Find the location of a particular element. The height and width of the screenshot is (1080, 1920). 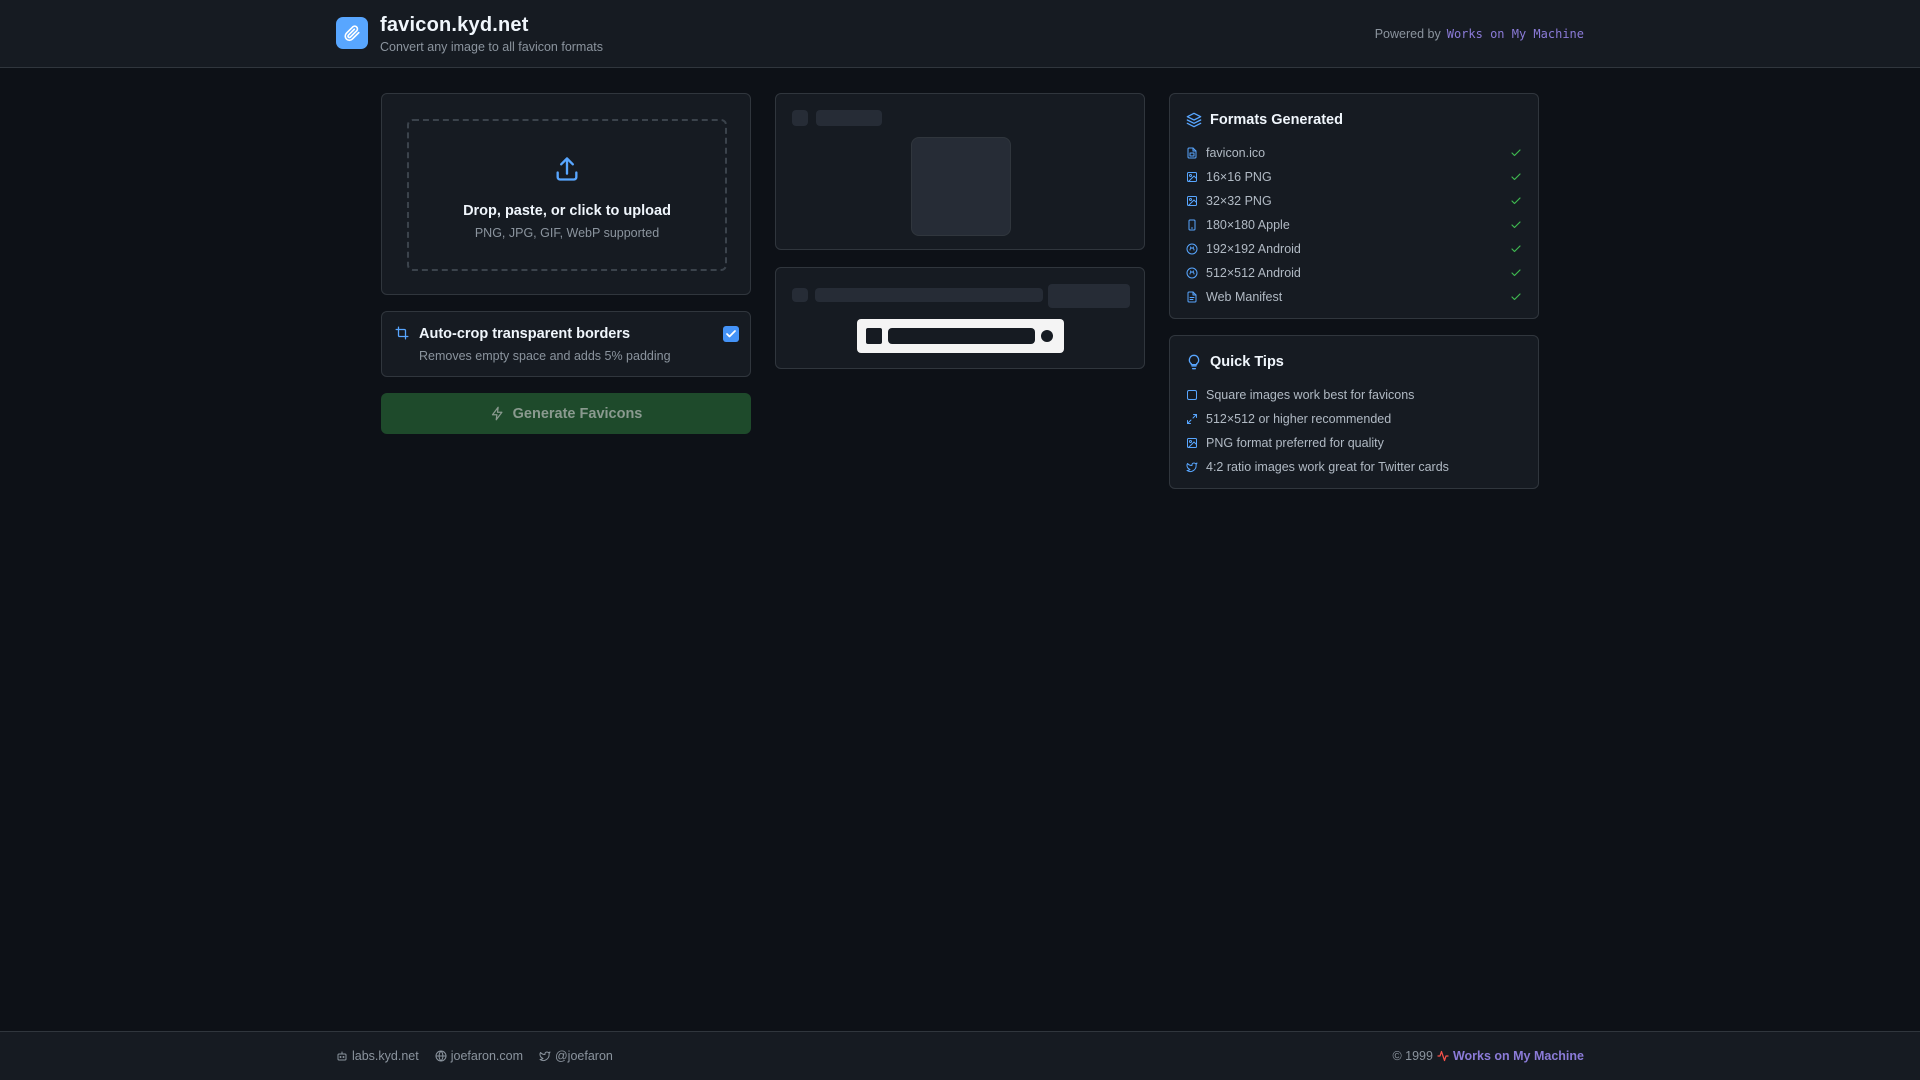

skeleton-image-placeholder is located at coordinates (961, 186).